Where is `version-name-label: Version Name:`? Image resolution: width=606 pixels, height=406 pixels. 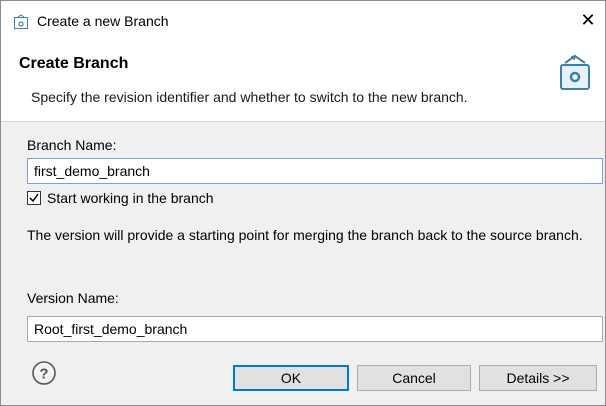
version-name-label: Version Name: is located at coordinates (73, 298).